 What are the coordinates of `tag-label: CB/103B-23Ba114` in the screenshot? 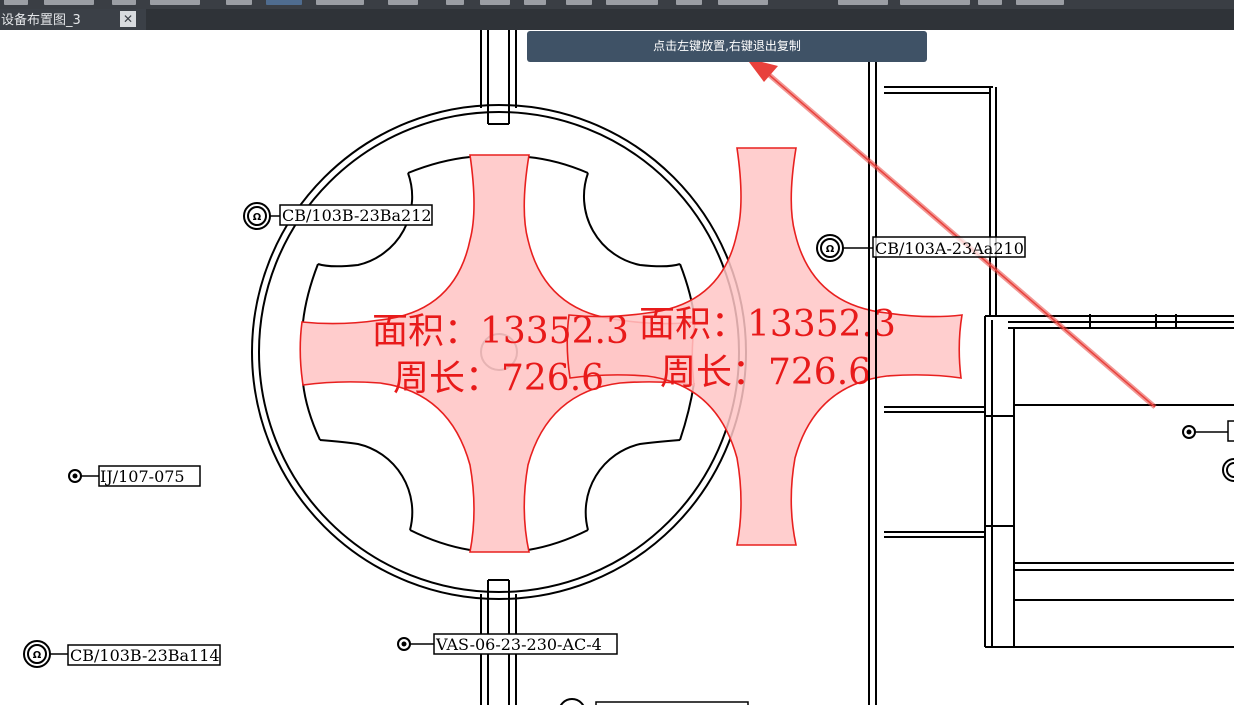 It's located at (145, 655).